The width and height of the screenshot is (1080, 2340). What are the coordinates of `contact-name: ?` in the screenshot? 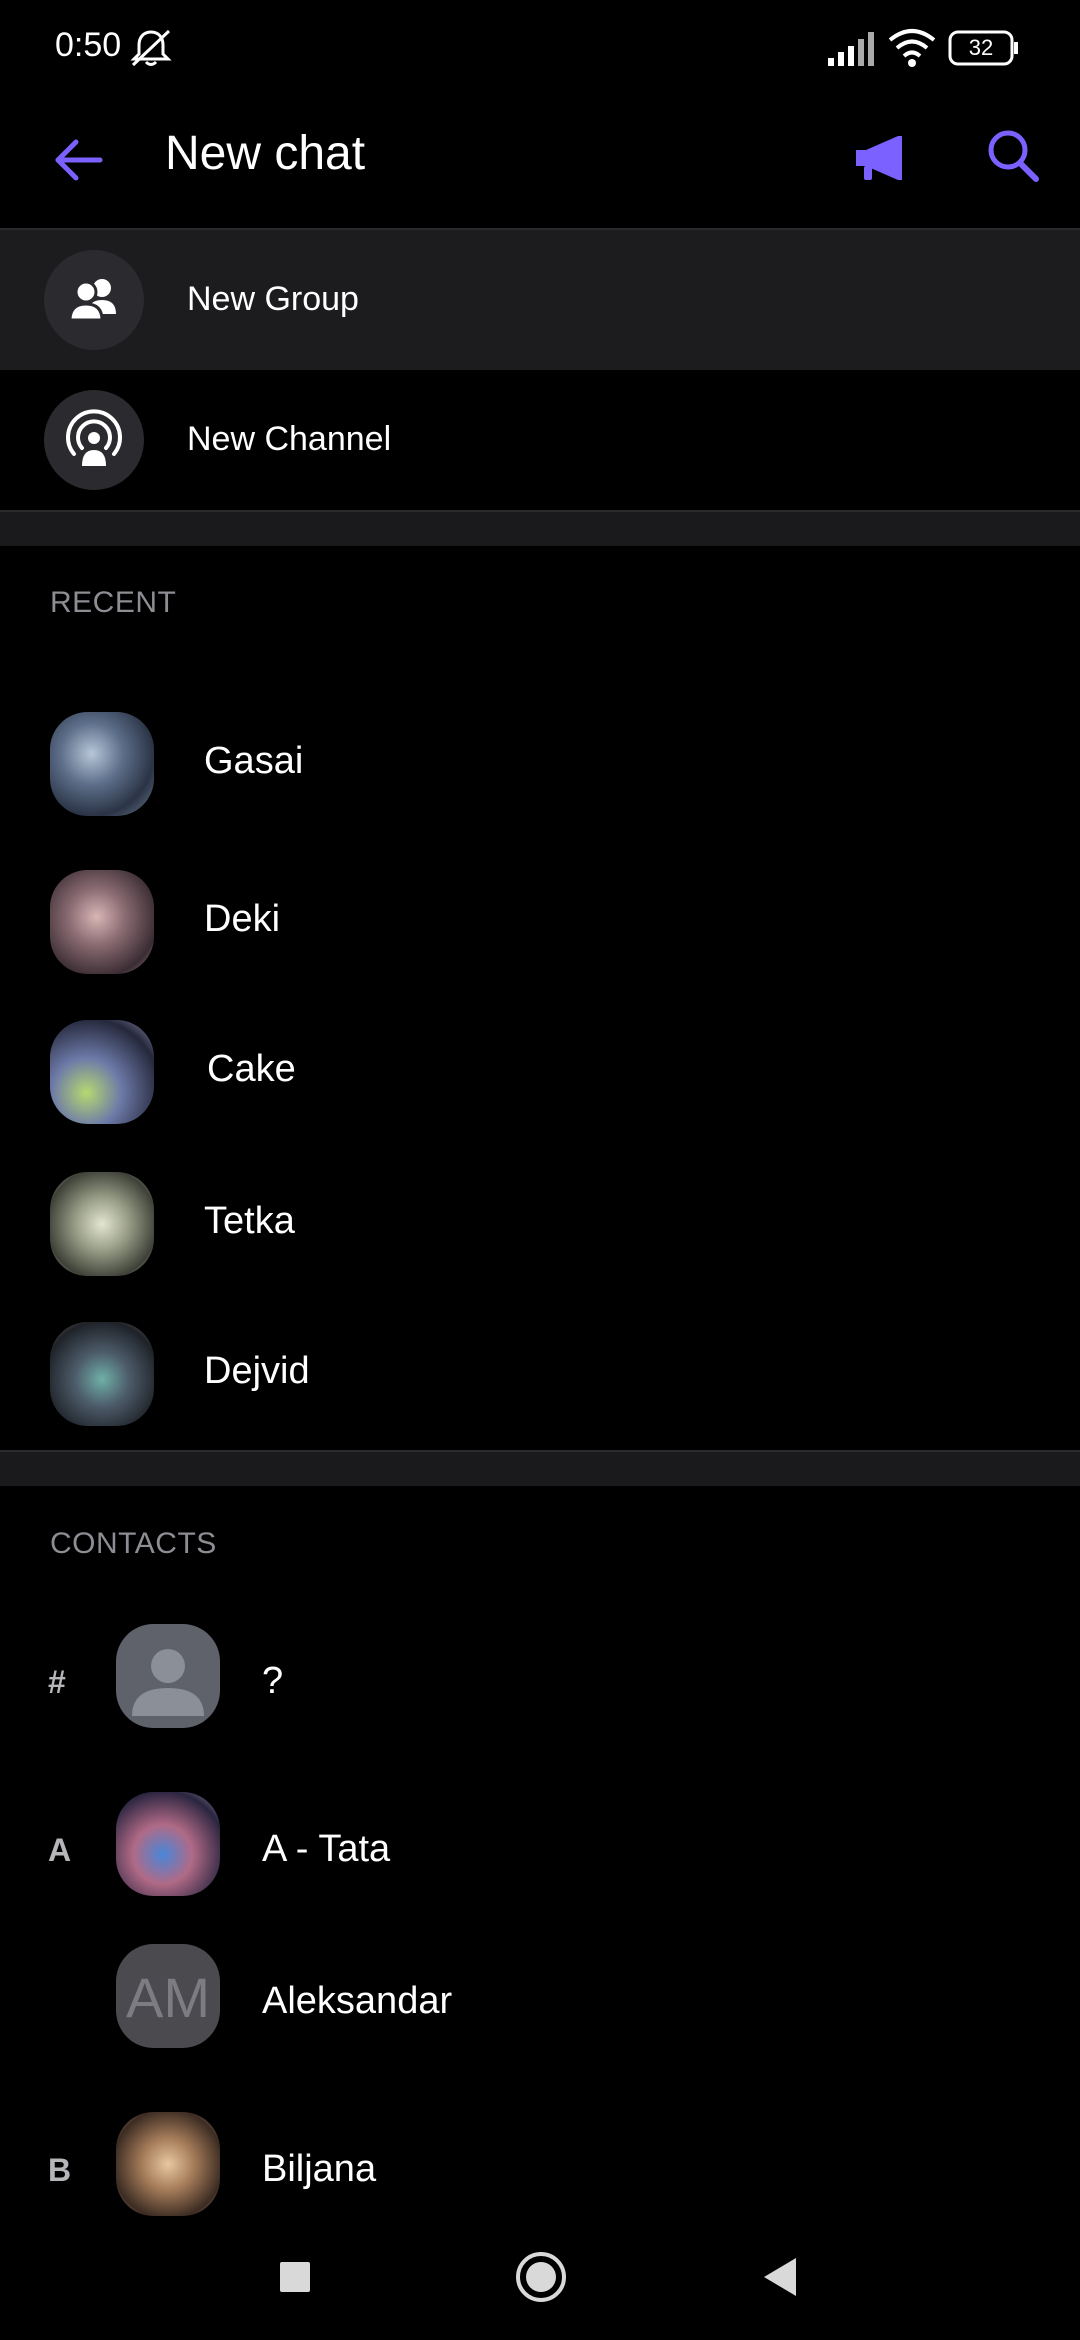 It's located at (273, 1681).